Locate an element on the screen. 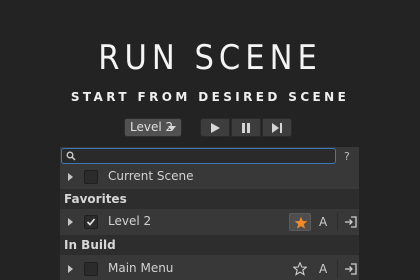  step-icon is located at coordinates (277, 128).